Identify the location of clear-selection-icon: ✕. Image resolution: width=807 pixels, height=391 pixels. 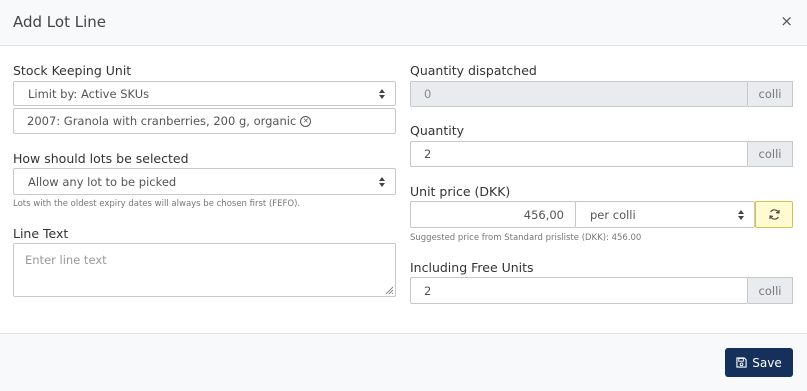
(306, 121).